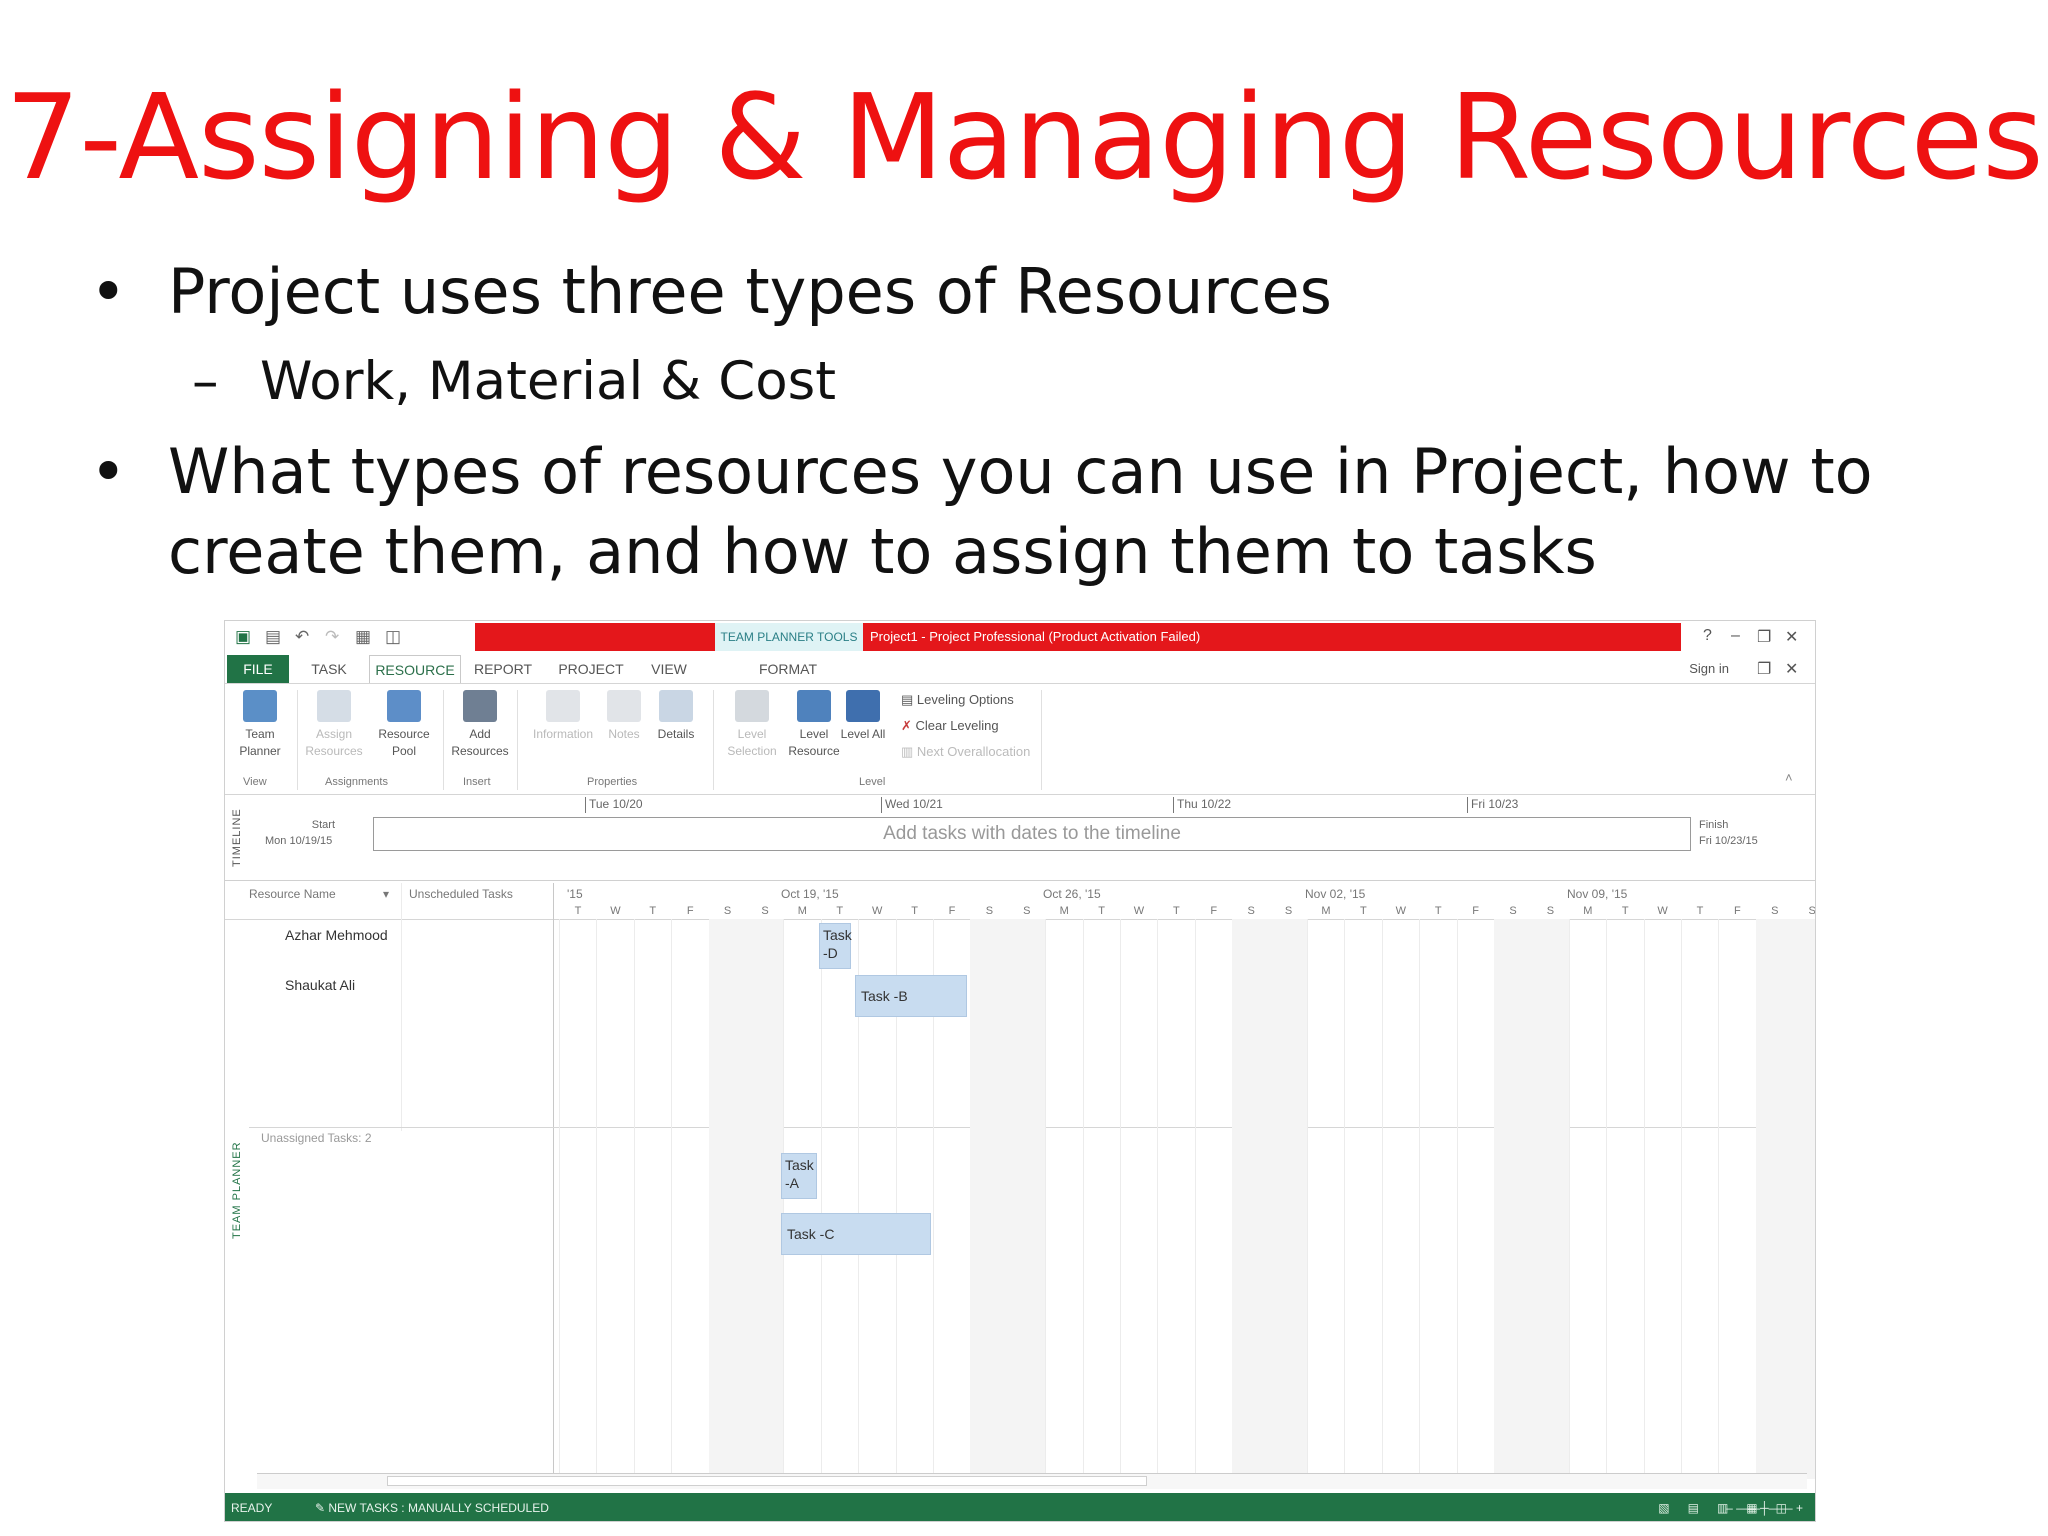  What do you see at coordinates (612, 782) in the screenshot?
I see `group-properties-label: Properties` at bounding box center [612, 782].